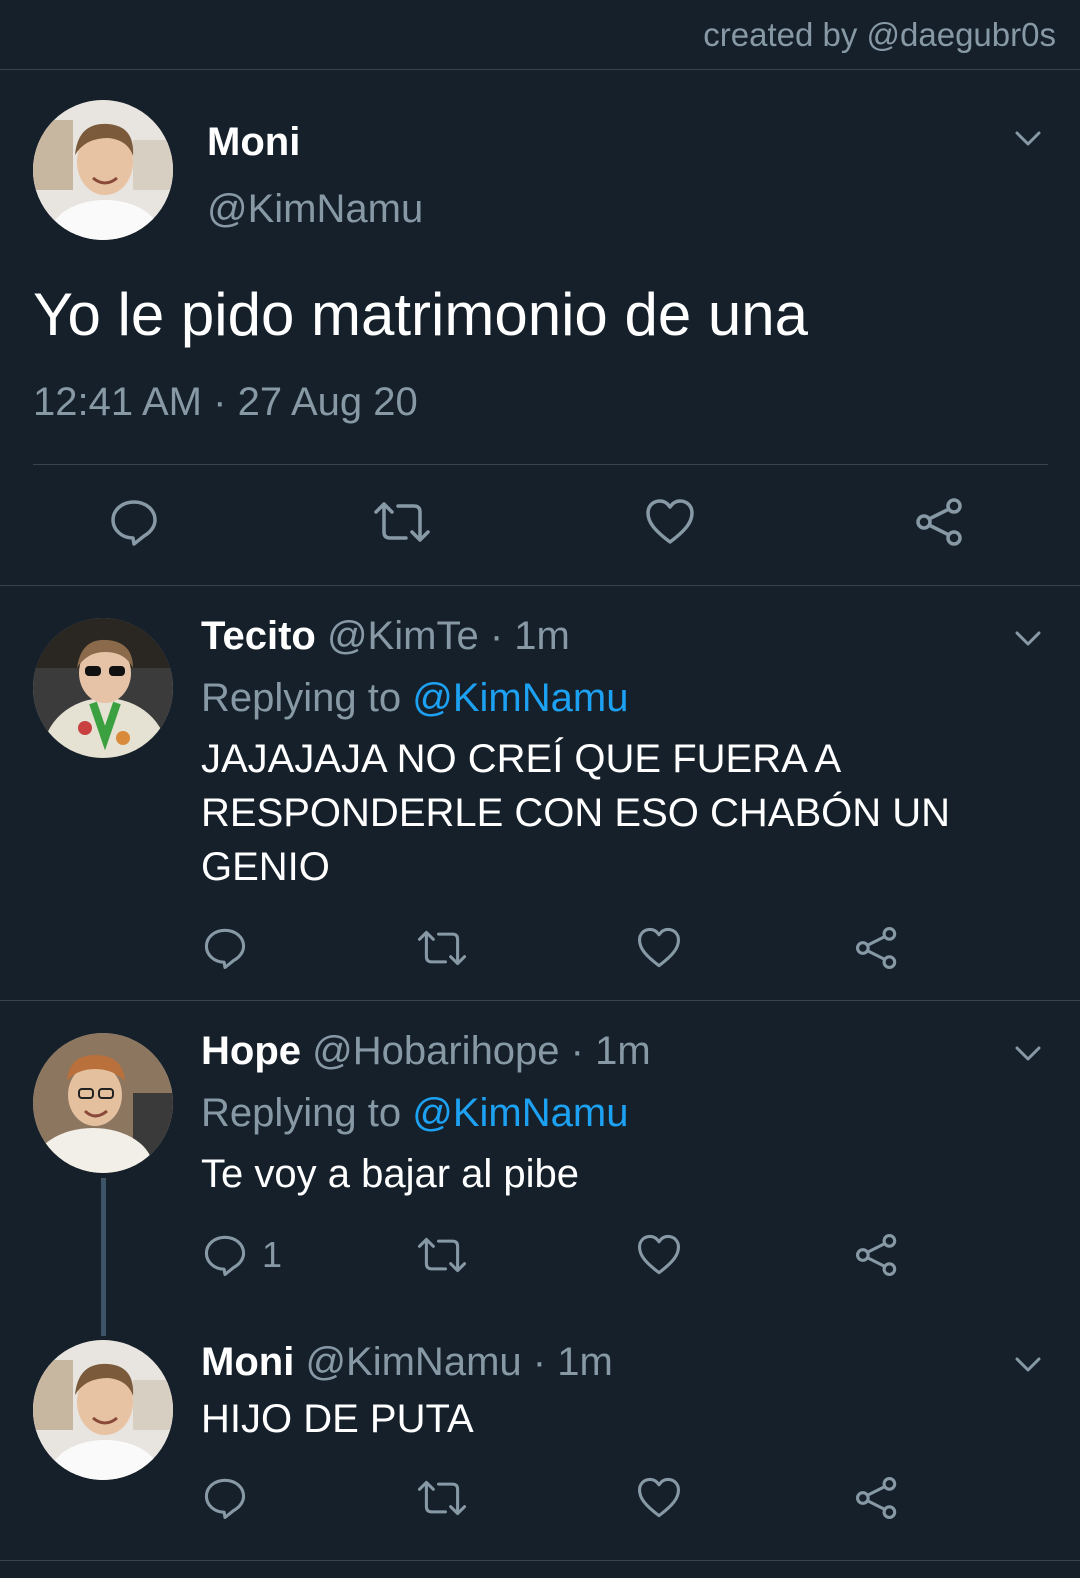 Image resolution: width=1080 pixels, height=1578 pixels. I want to click on tweet-date: 27 Aug 20, so click(327, 402).